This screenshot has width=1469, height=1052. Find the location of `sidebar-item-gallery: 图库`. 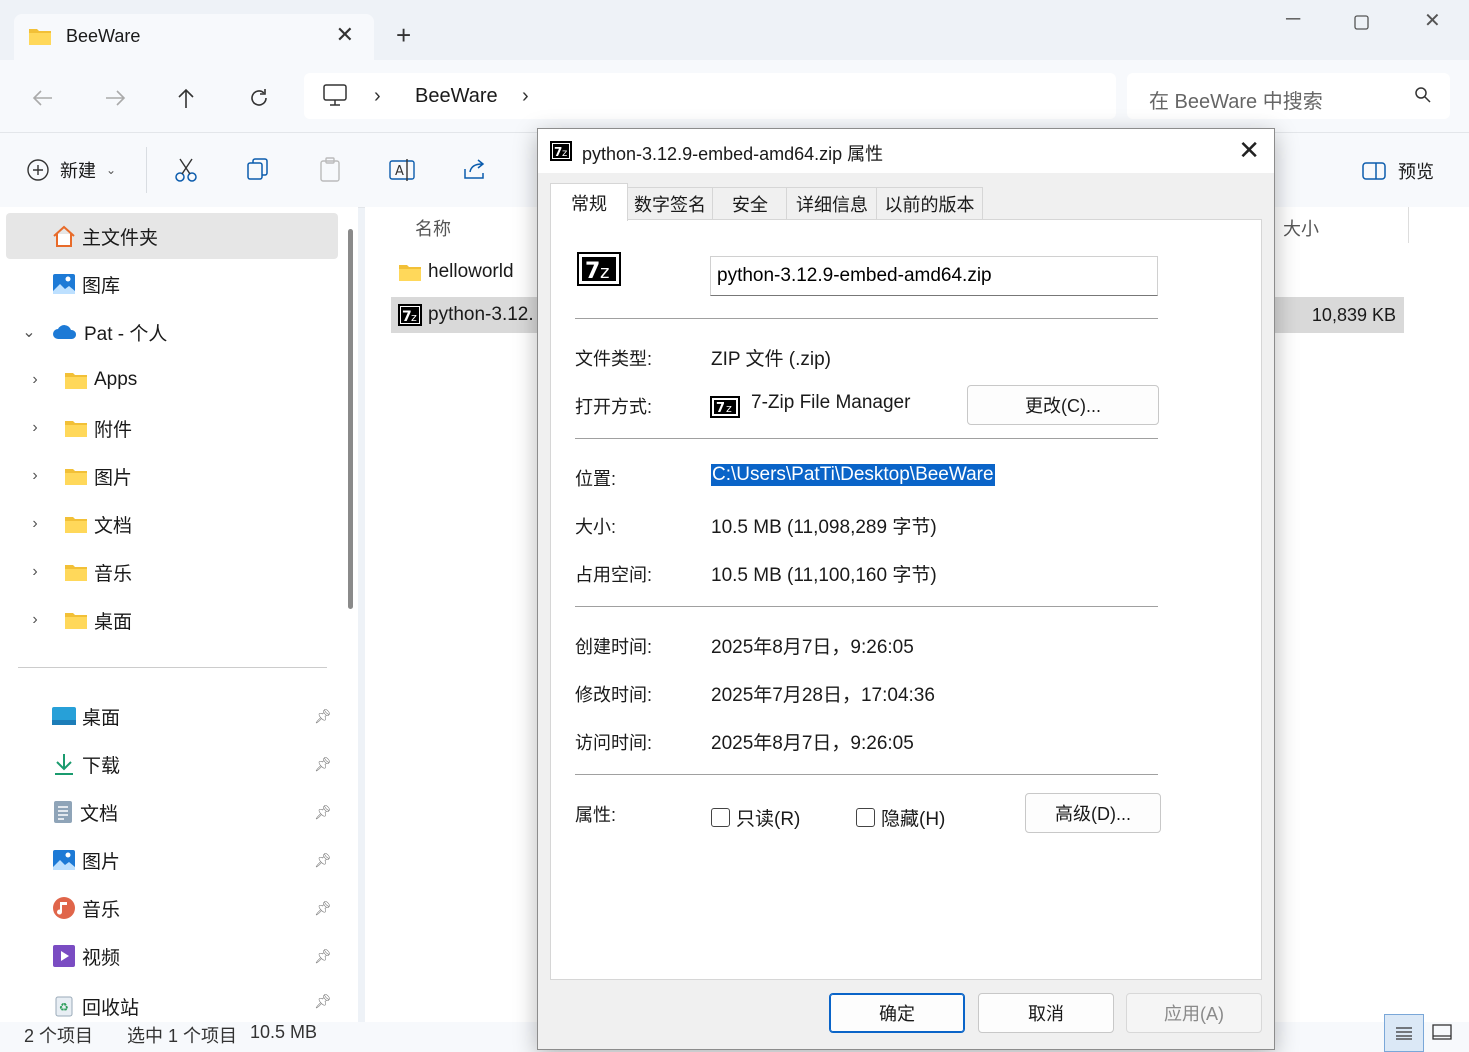

sidebar-item-gallery: 图库 is located at coordinates (172, 284).